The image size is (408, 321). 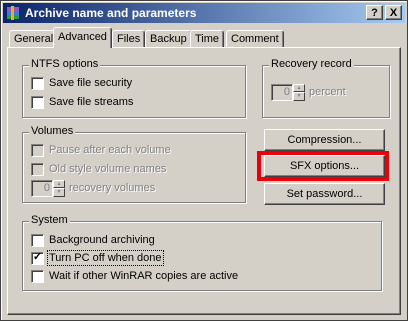 I want to click on tab-files: Files, so click(x=129, y=39).